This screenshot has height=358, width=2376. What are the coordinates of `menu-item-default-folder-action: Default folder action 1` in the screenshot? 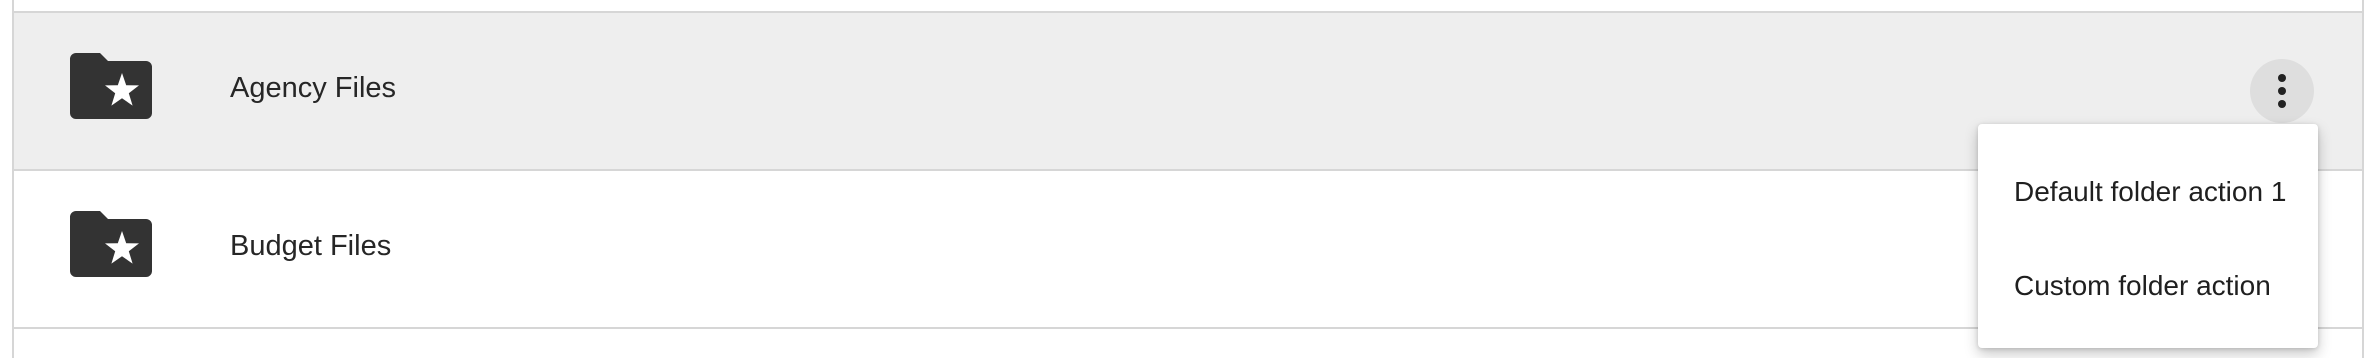 It's located at (2148, 192).